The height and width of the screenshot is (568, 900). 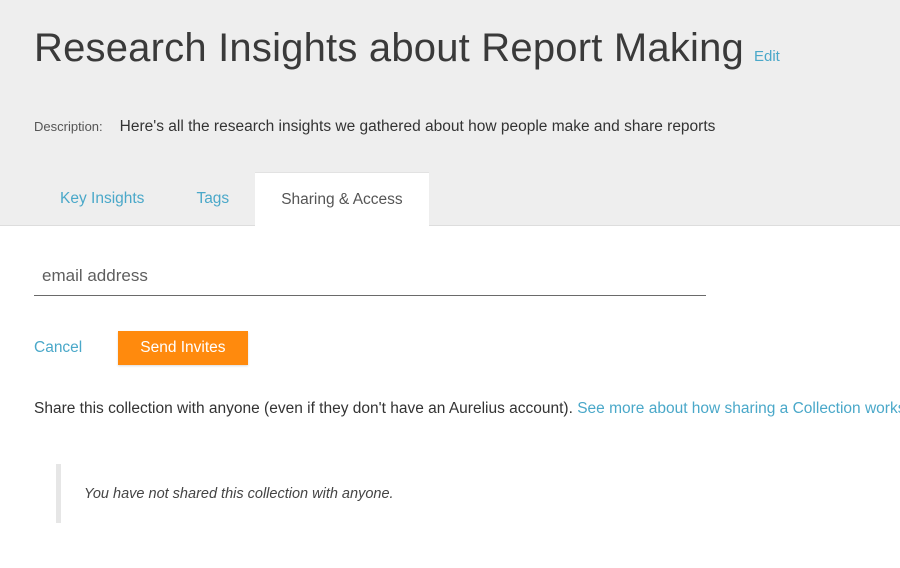 I want to click on page-title: Research Insights about Report Making, so click(x=389, y=48).